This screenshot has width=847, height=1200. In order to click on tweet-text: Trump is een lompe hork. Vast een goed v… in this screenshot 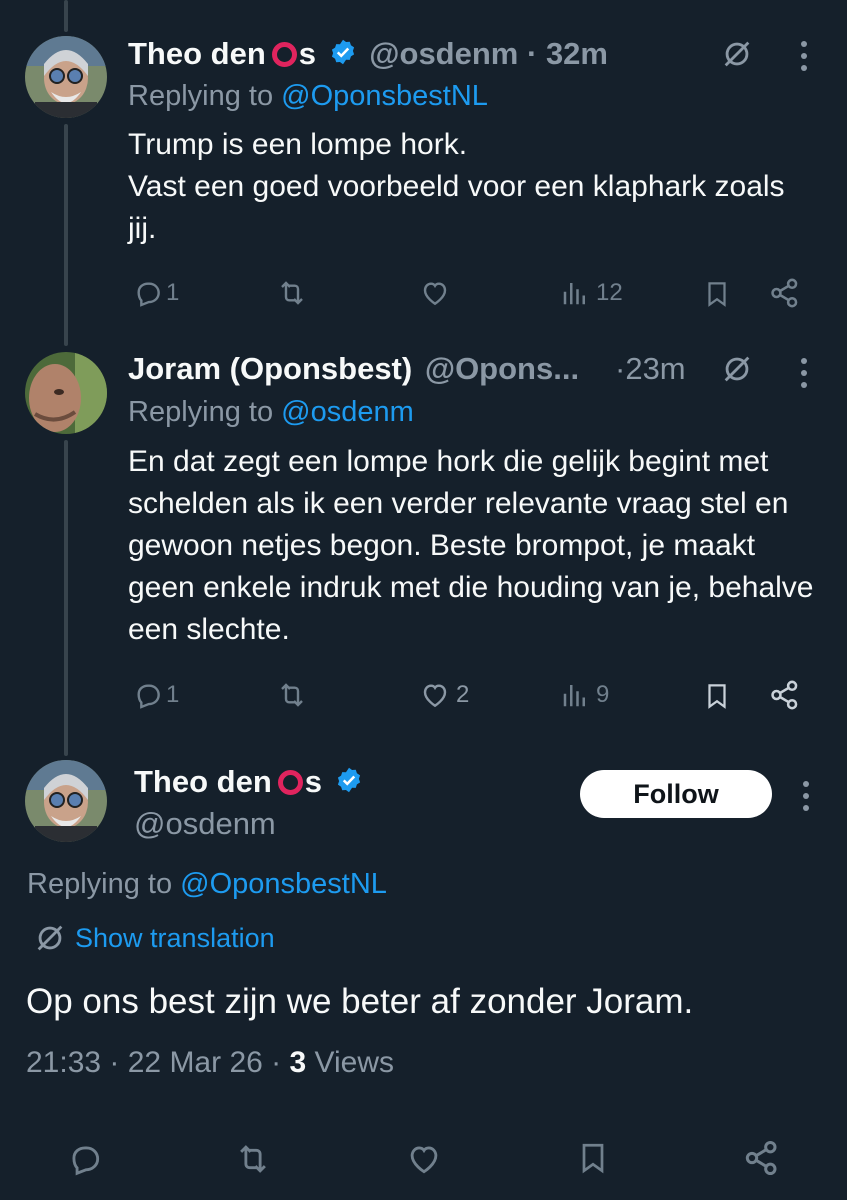, I will do `click(456, 186)`.